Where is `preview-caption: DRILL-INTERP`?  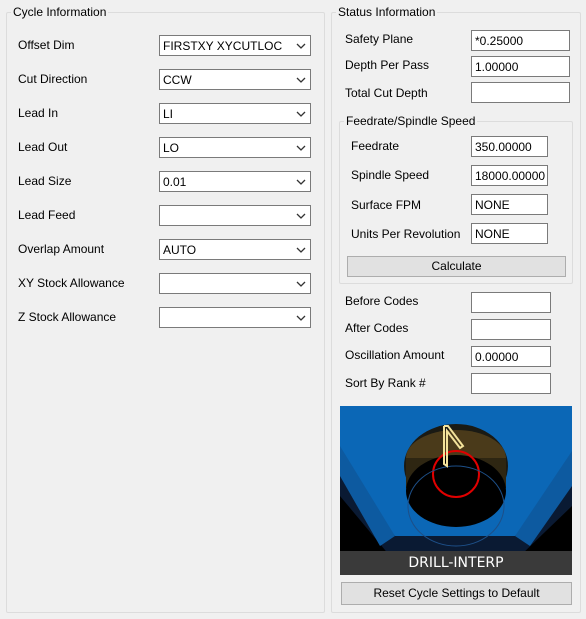 preview-caption: DRILL-INTERP is located at coordinates (456, 563).